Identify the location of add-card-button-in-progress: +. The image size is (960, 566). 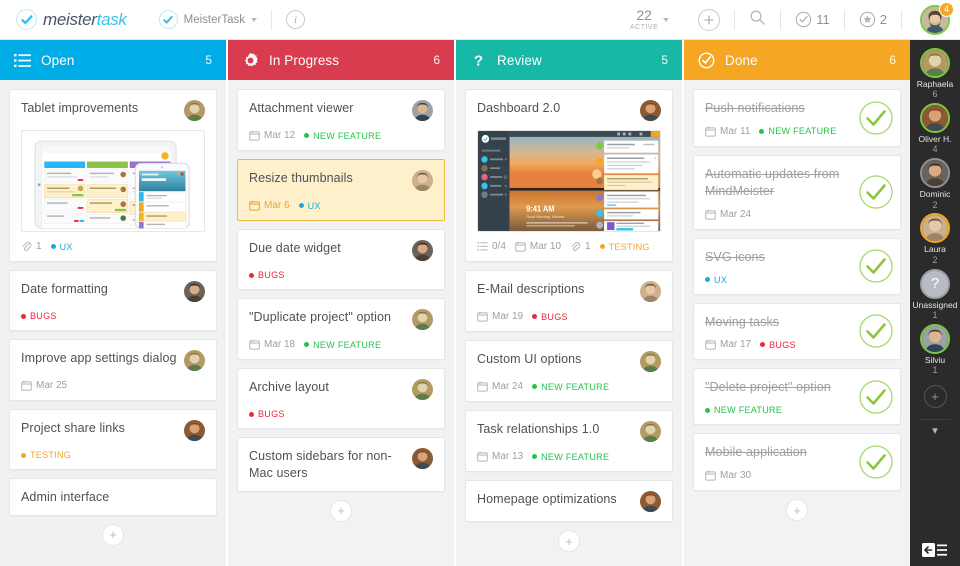
(341, 510).